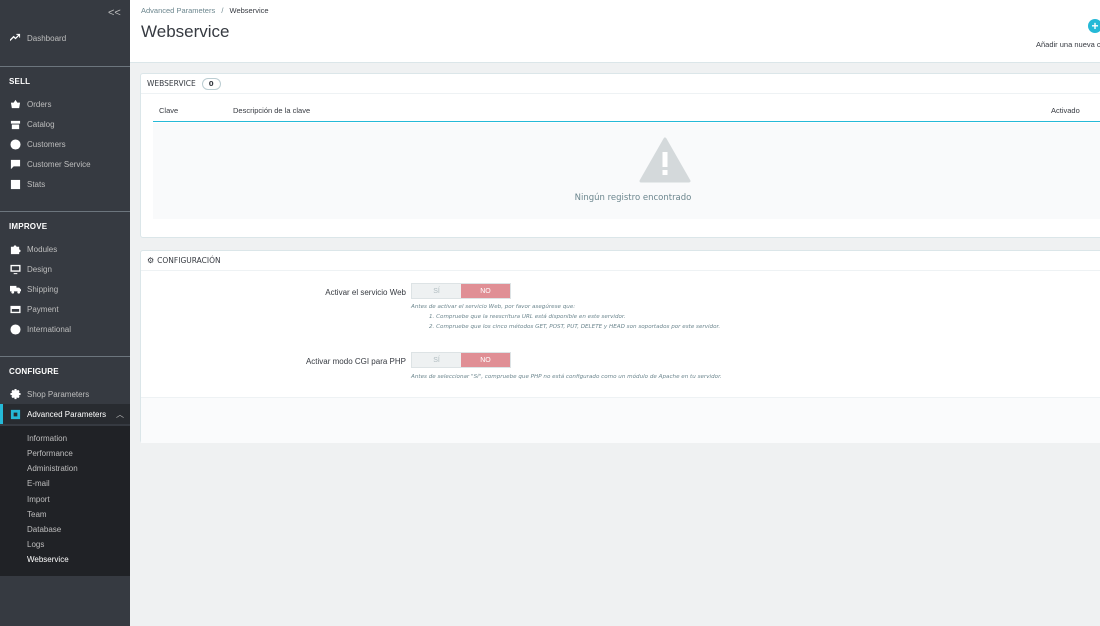 The image size is (1100, 626). I want to click on column-header-description: Descripción de la clave, so click(271, 110).